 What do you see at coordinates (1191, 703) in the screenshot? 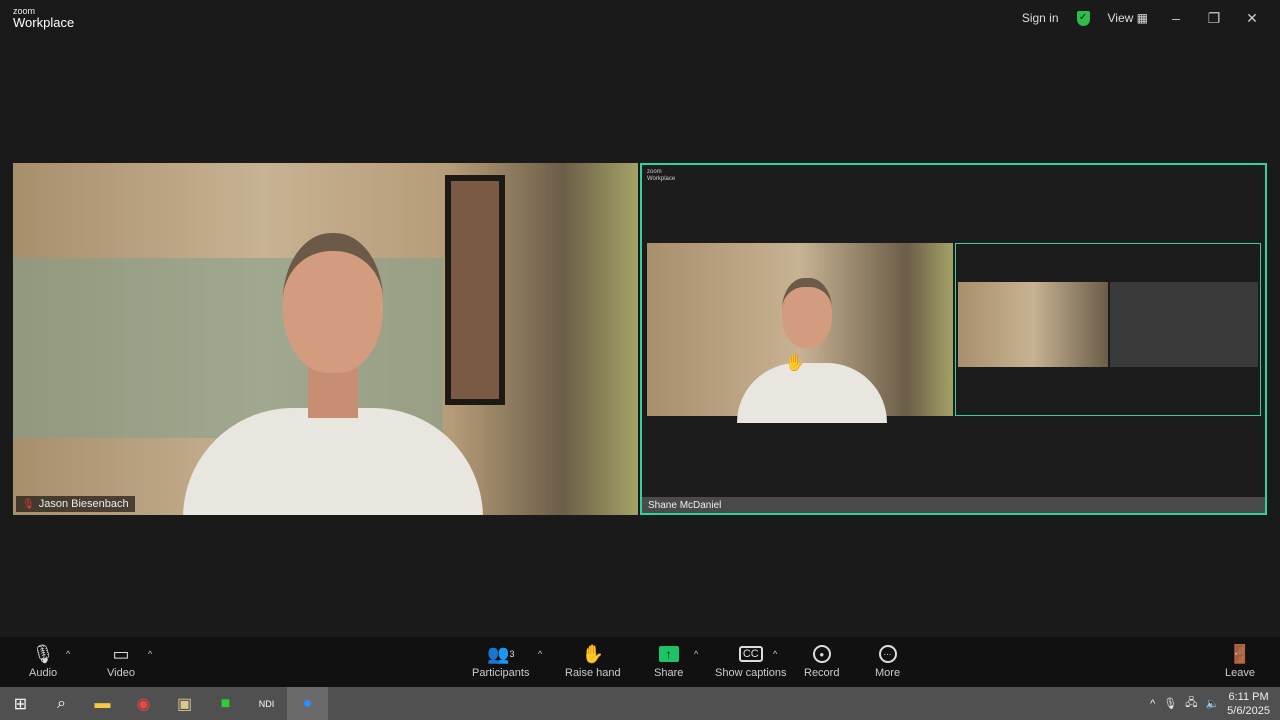
I see `network-icon: 🖧` at bounding box center [1191, 703].